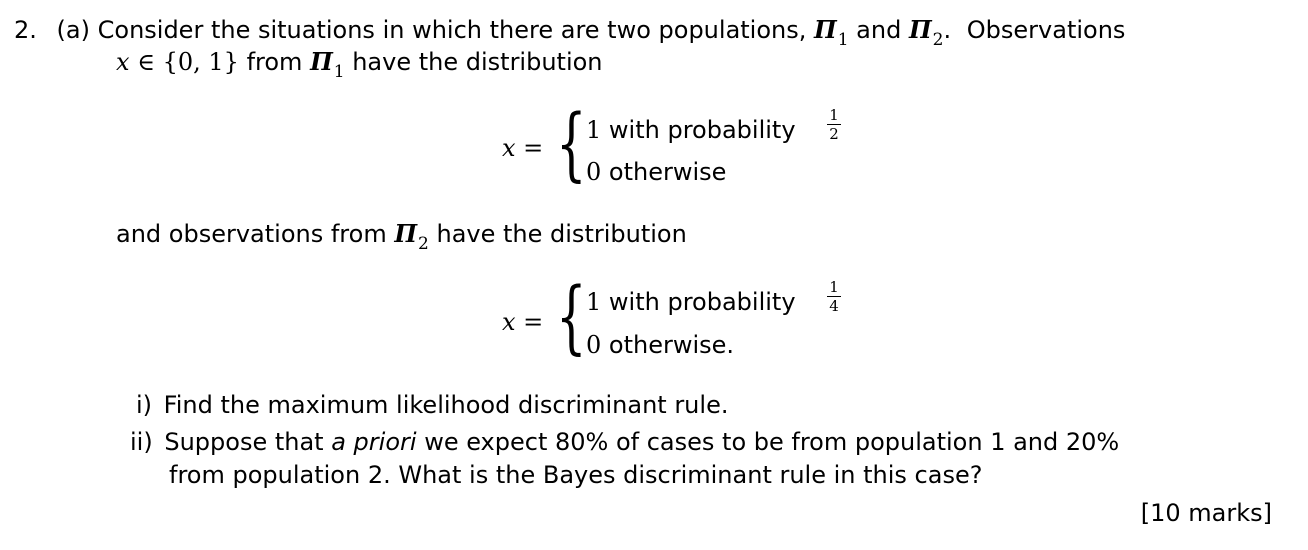 The width and height of the screenshot is (1308, 550). What do you see at coordinates (251, 234) in the screenshot?
I see `and-observations-from-text: and observations from` at bounding box center [251, 234].